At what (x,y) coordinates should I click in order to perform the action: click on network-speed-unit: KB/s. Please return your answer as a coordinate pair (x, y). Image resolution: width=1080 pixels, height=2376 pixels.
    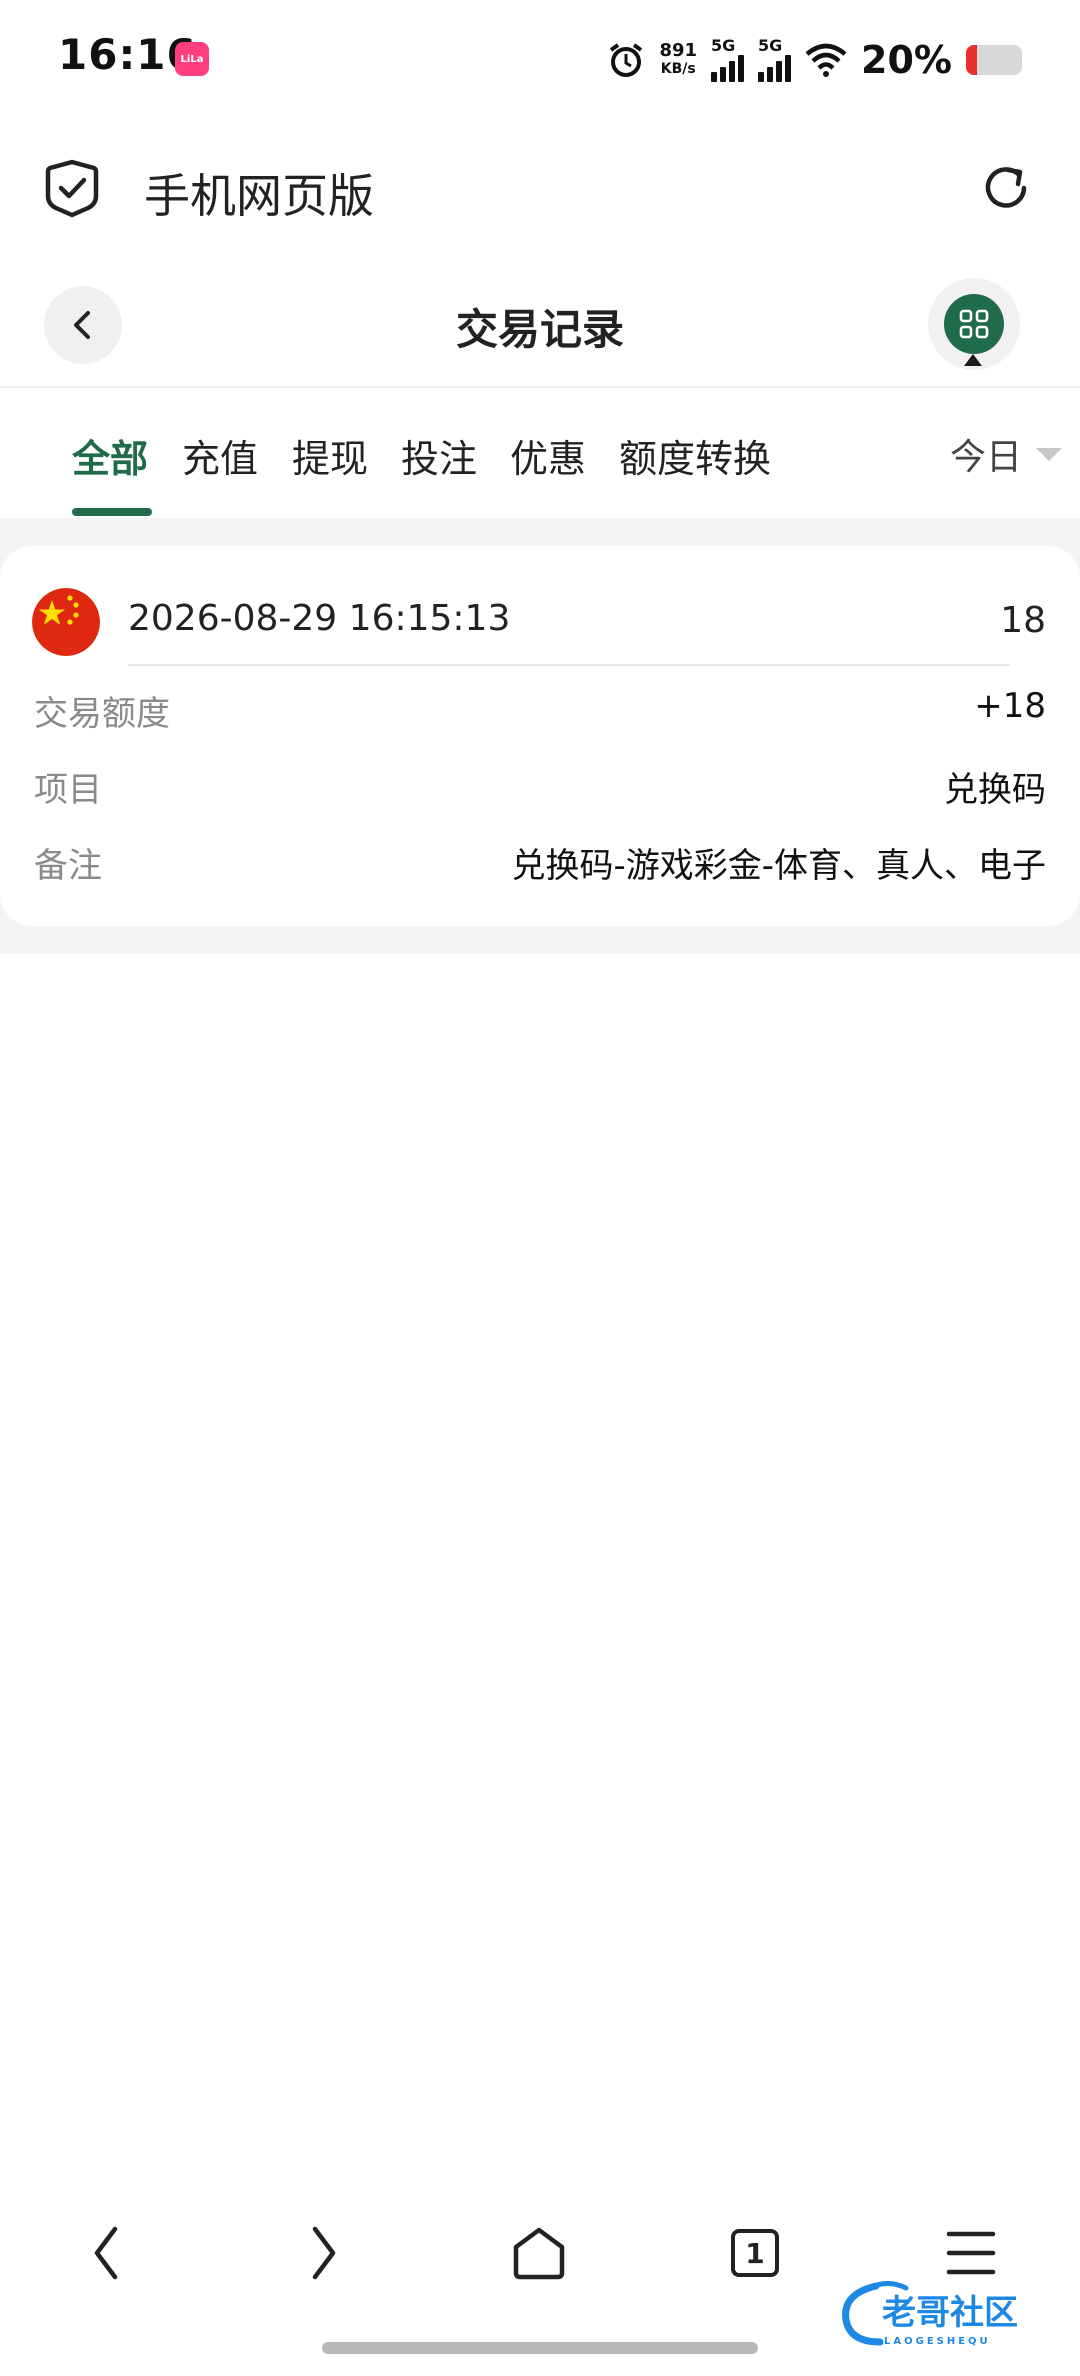
    Looking at the image, I should click on (678, 69).